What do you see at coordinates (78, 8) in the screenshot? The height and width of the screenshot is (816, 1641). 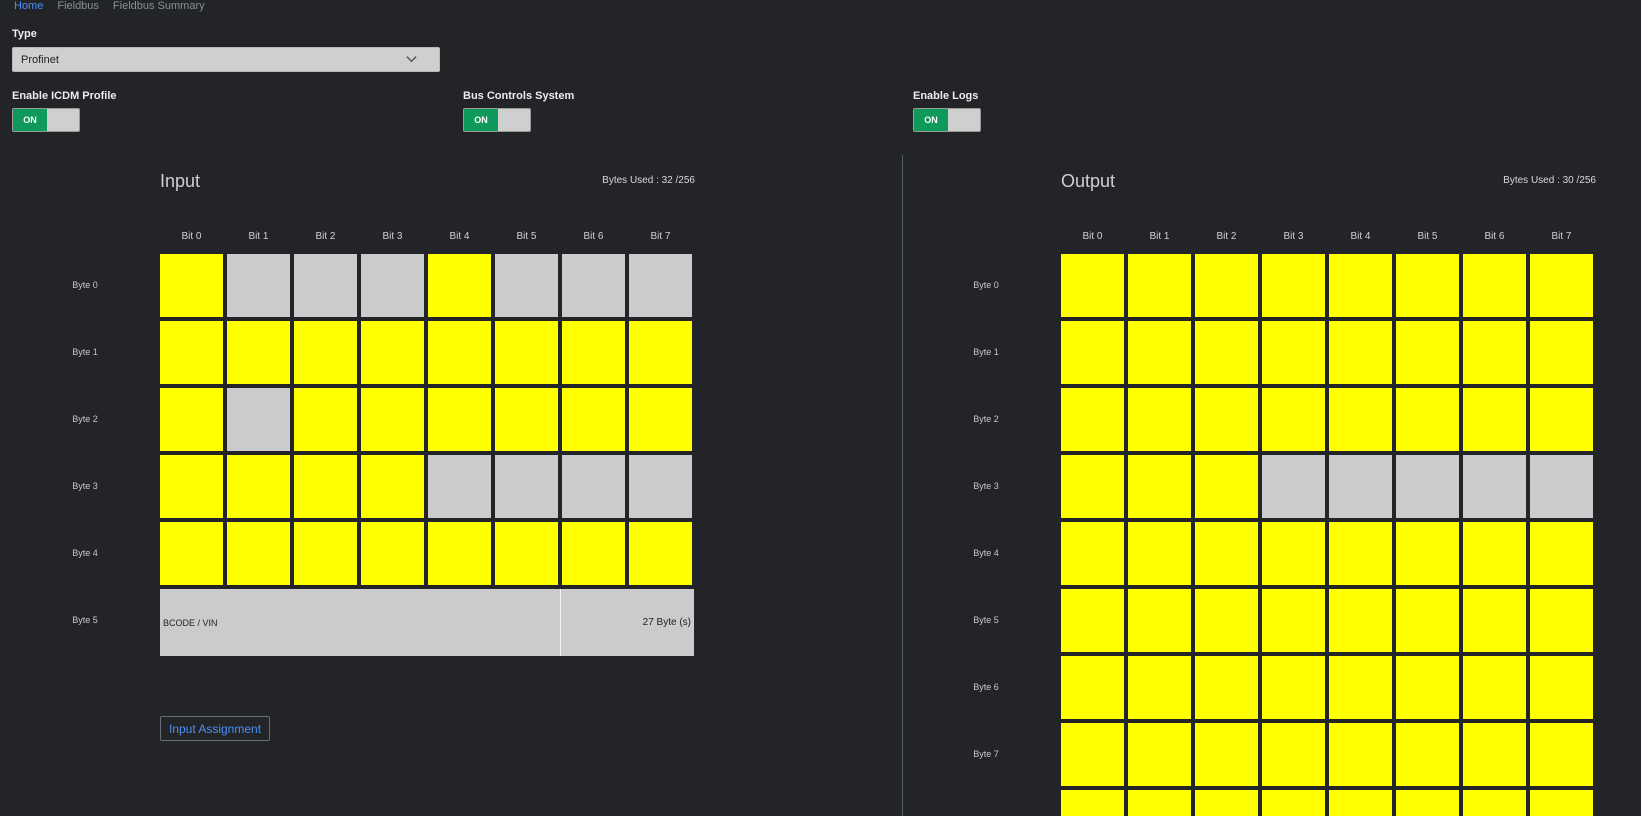 I see `nav-fieldbus: Fieldbus` at bounding box center [78, 8].